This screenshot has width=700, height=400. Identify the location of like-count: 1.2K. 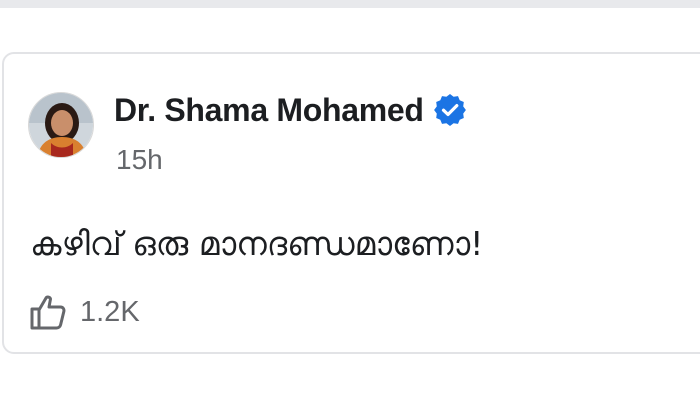
(110, 312).